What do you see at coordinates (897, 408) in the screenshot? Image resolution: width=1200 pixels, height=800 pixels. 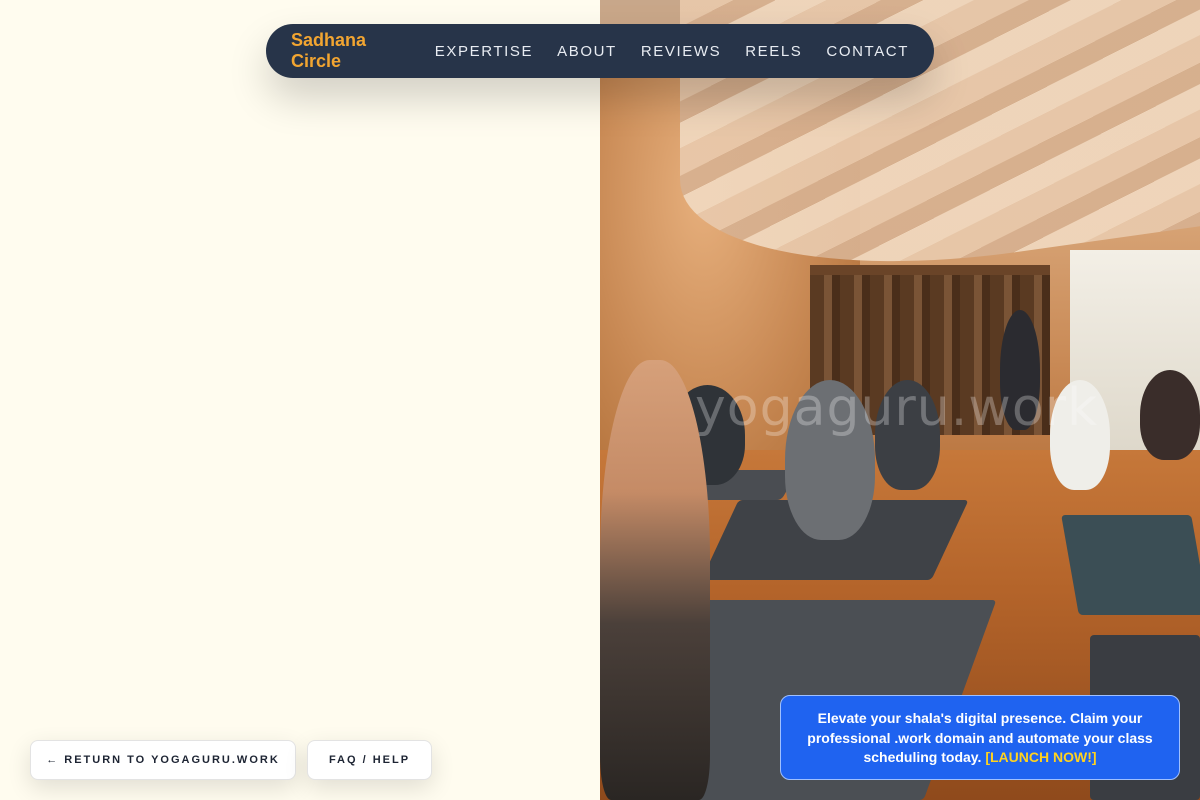 I see `watermark-text: yogaguru.work` at bounding box center [897, 408].